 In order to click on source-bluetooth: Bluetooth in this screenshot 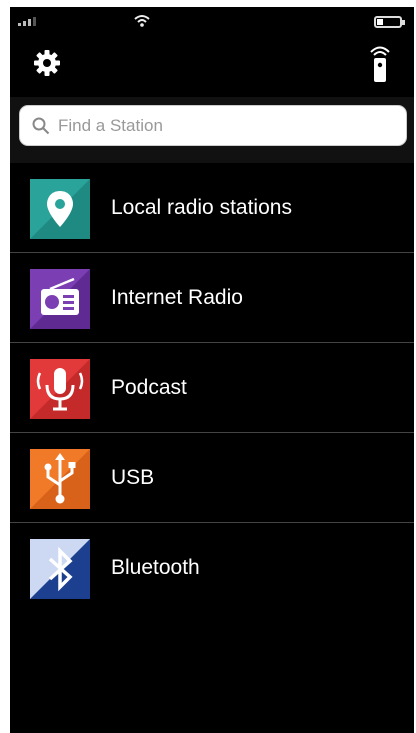, I will do `click(212, 568)`.